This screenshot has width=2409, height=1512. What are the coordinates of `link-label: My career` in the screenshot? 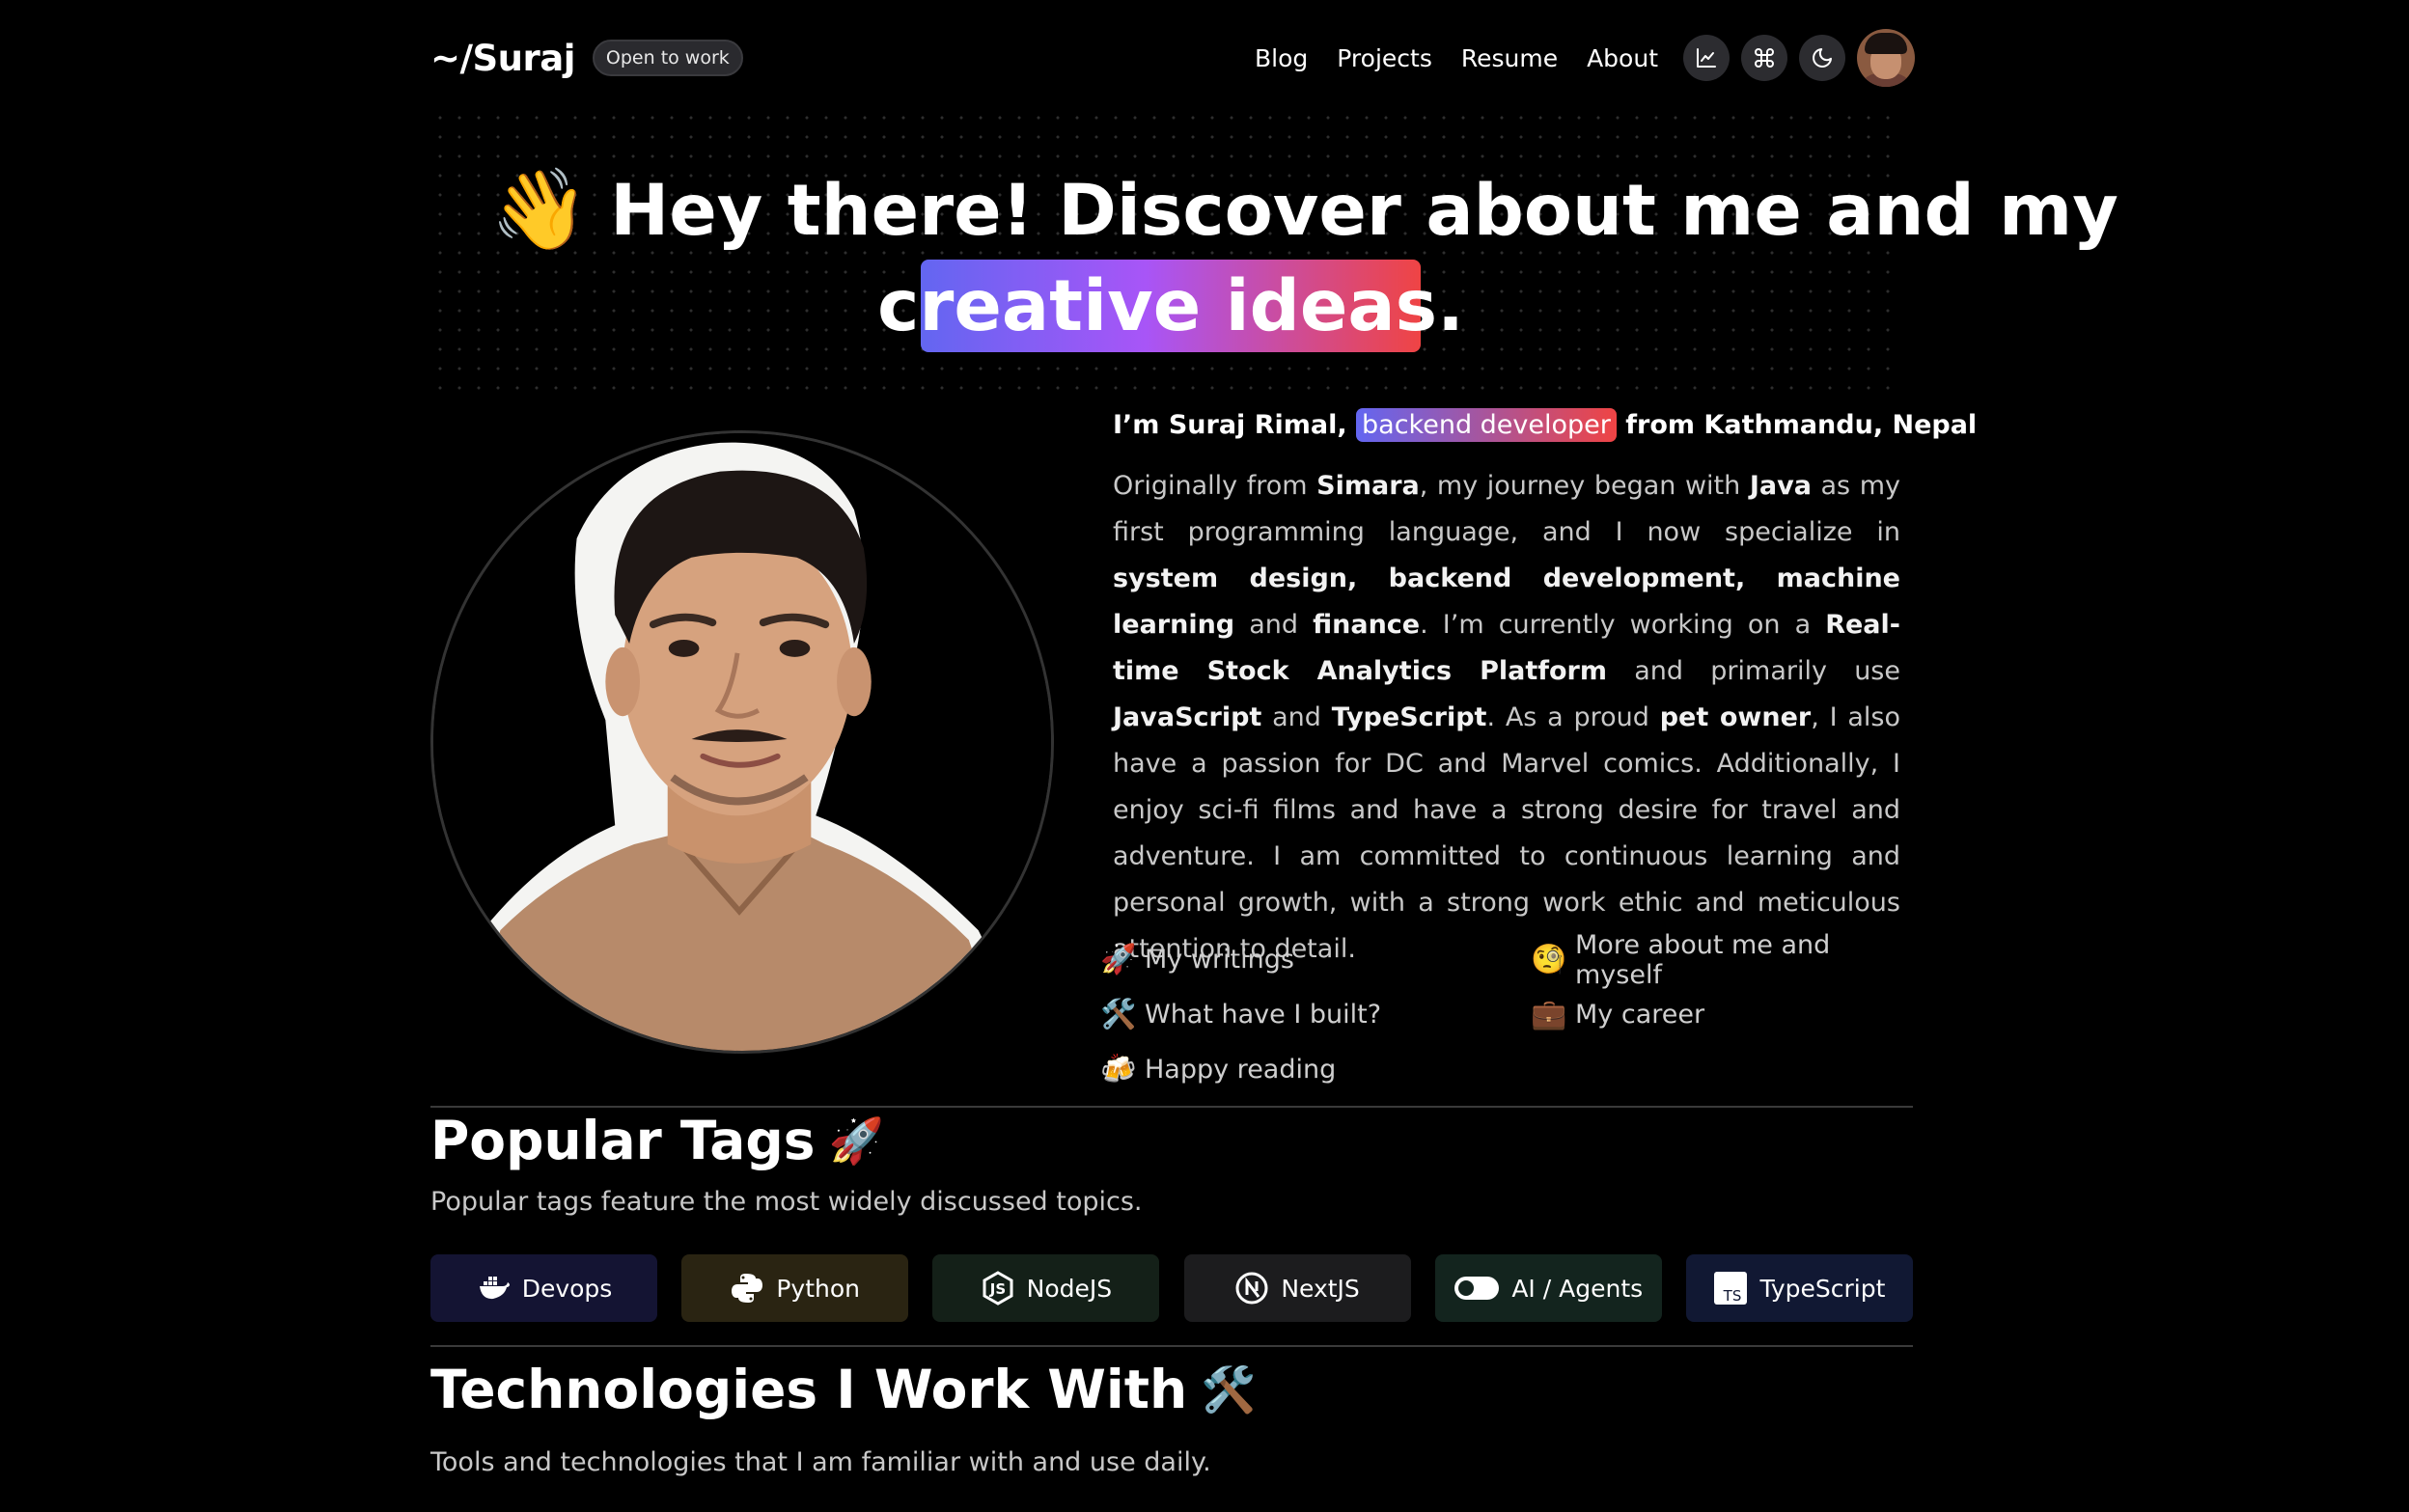 It's located at (1640, 1015).